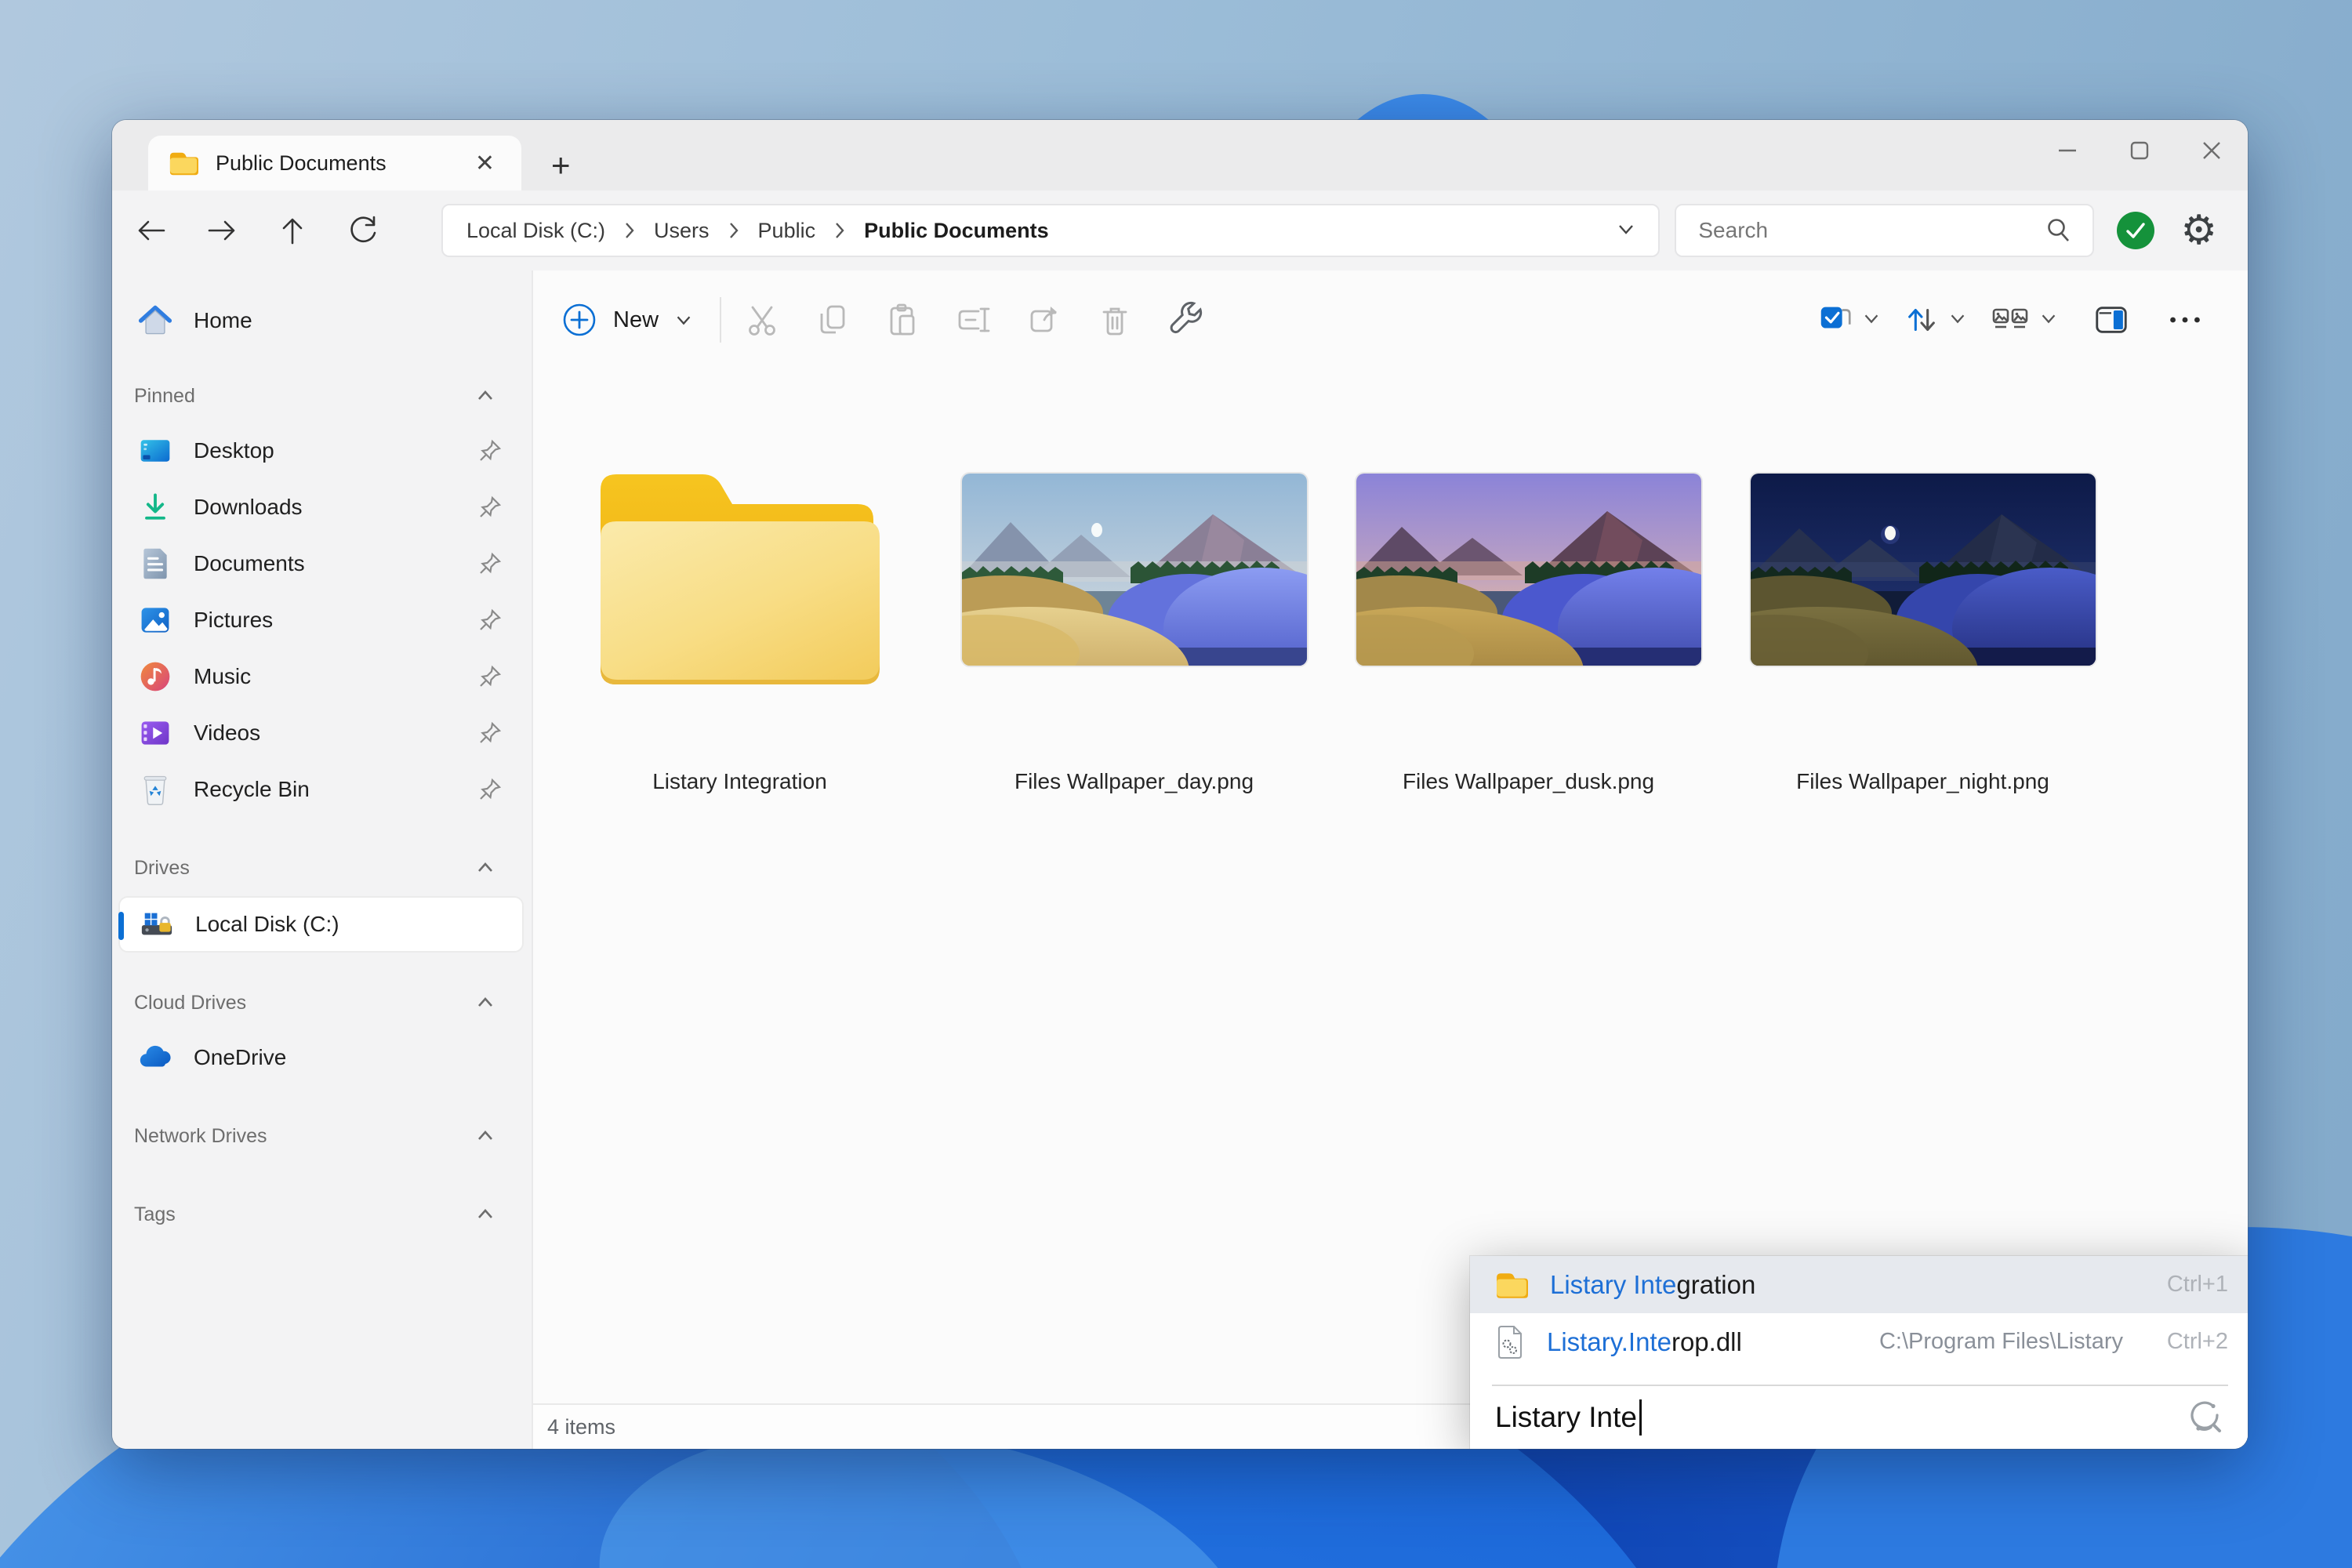 Image resolution: width=2352 pixels, height=1568 pixels. What do you see at coordinates (561, 169) in the screenshot?
I see `new-tab-button: +` at bounding box center [561, 169].